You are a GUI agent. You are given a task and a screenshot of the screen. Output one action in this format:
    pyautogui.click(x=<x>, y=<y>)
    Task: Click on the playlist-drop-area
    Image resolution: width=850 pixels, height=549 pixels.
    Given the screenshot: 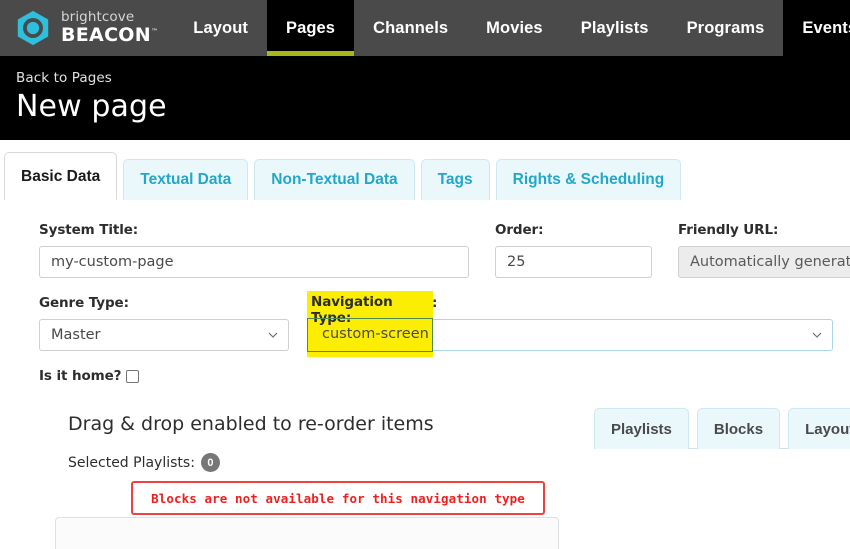 What is the action you would take?
    pyautogui.click(x=307, y=533)
    